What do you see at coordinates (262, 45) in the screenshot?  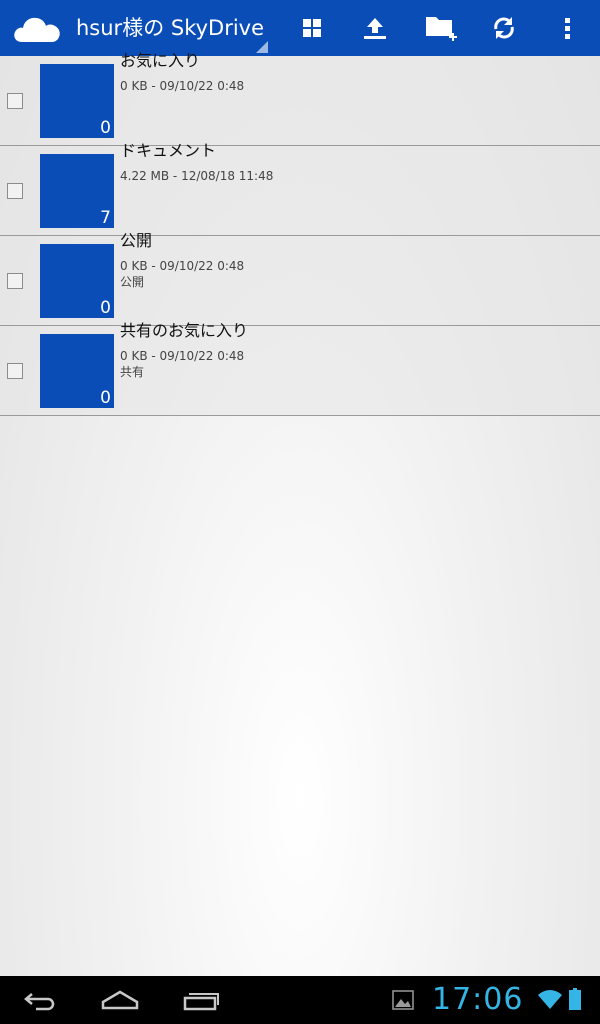 I see `dropdown-indicator-icon` at bounding box center [262, 45].